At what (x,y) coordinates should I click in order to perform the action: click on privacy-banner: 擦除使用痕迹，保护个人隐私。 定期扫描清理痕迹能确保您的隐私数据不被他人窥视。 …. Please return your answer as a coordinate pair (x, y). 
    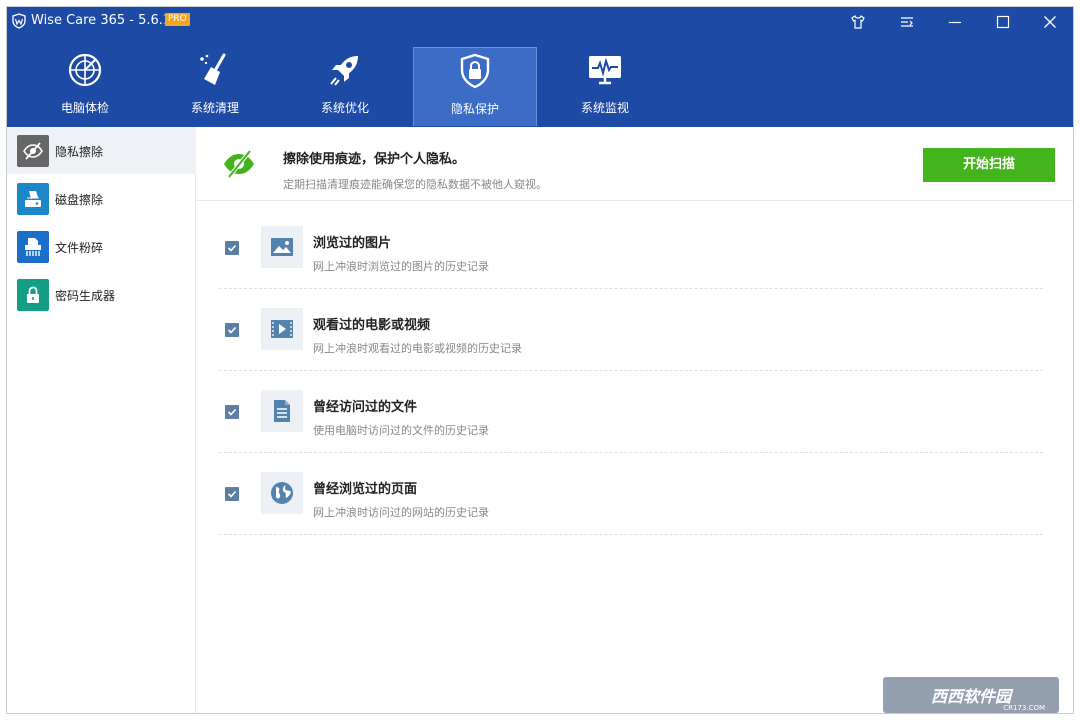
    Looking at the image, I should click on (635, 164).